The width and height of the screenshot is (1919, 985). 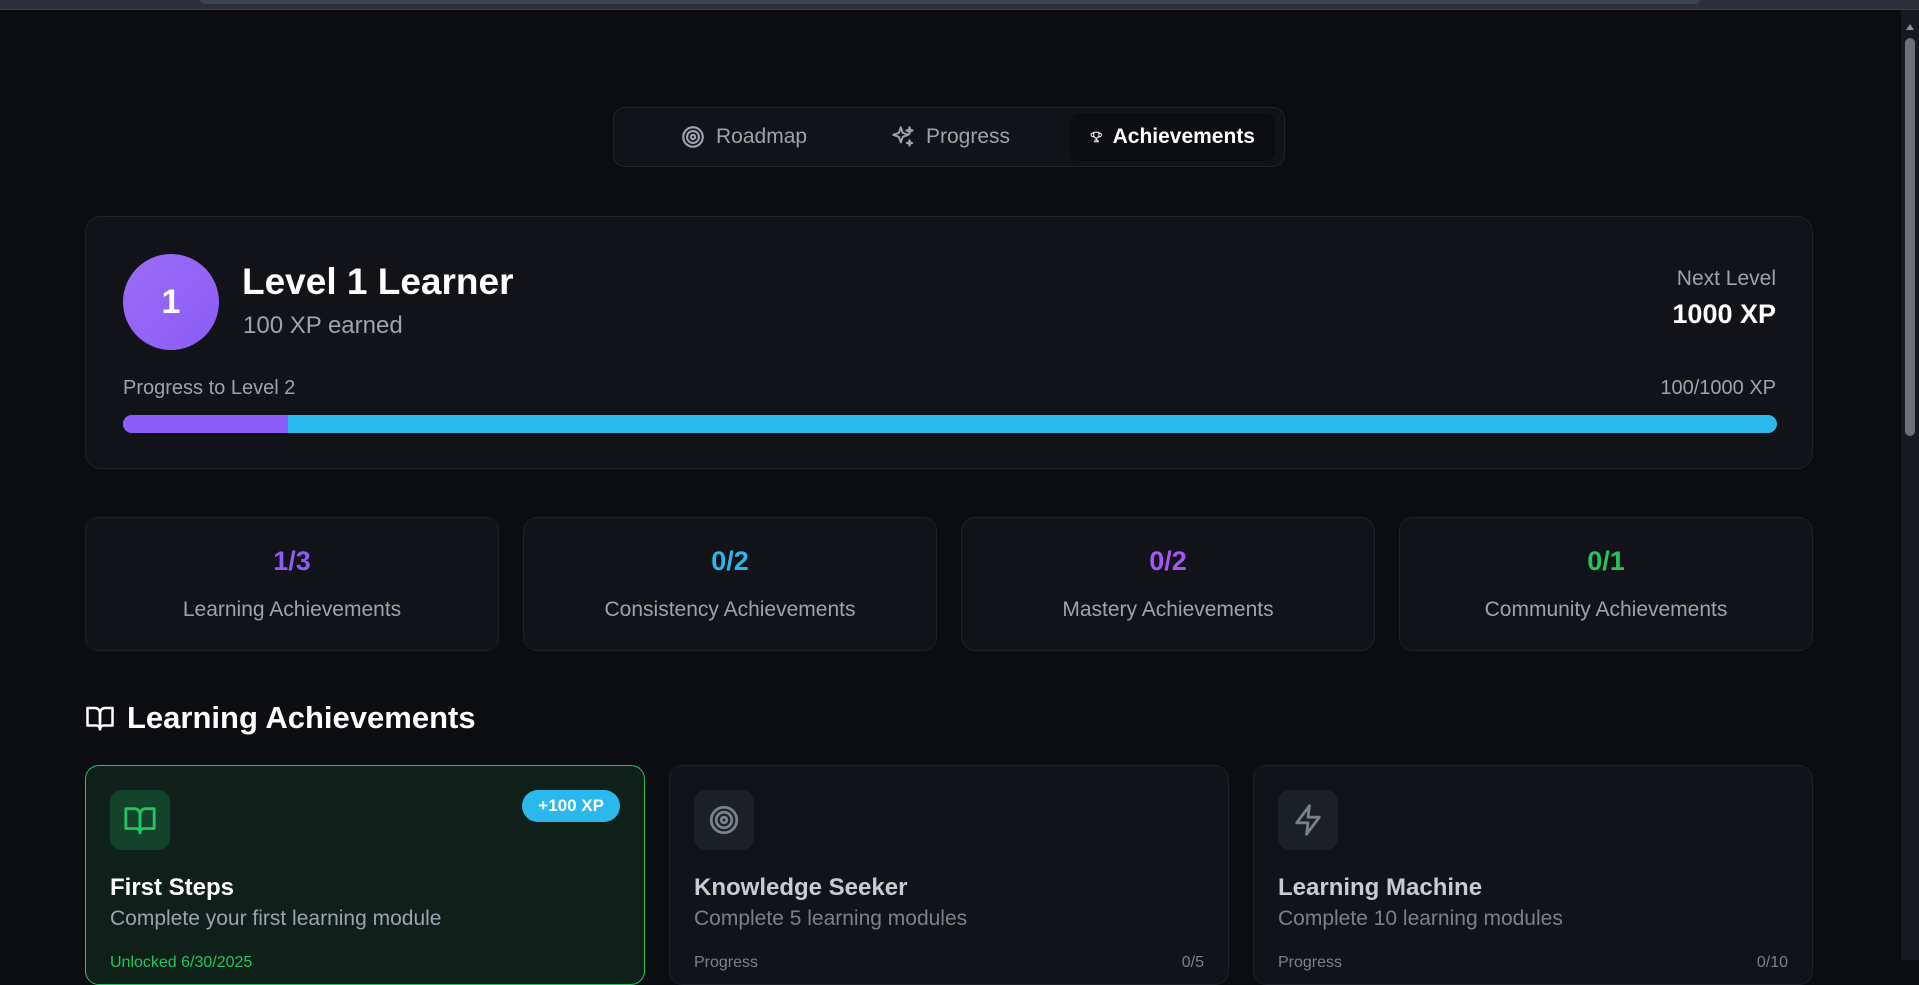 What do you see at coordinates (1724, 314) in the screenshot?
I see `next-level-value: 1000 XP` at bounding box center [1724, 314].